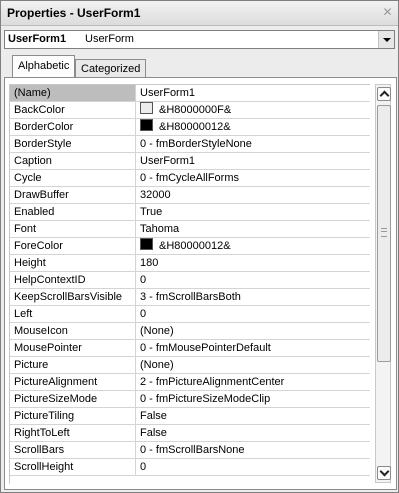  I want to click on property-value: 180, so click(253, 263).